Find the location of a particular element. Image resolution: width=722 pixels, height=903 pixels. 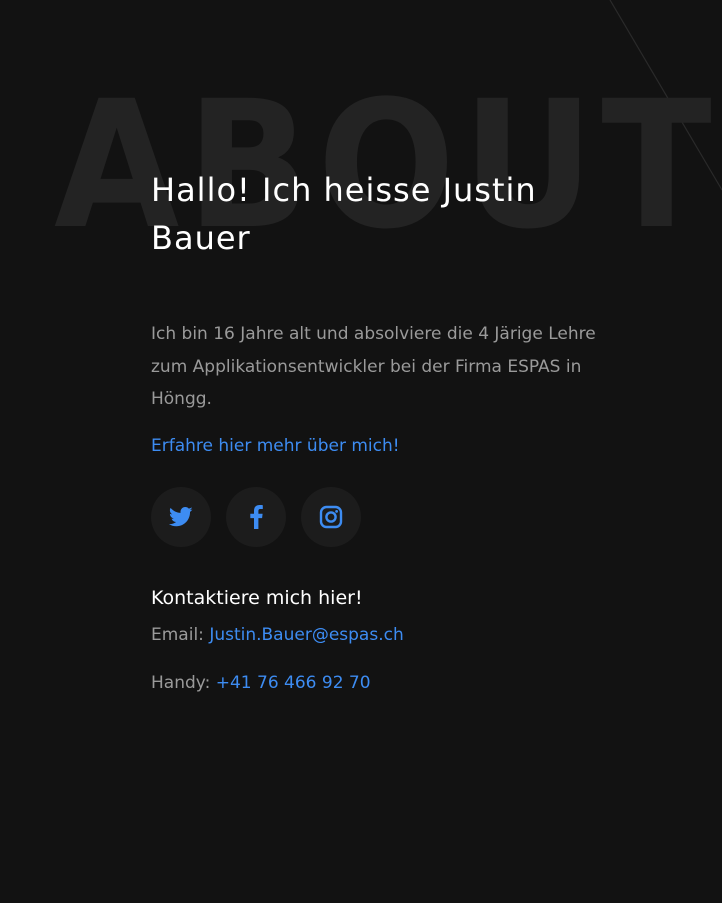

twitter-button is located at coordinates (181, 516).